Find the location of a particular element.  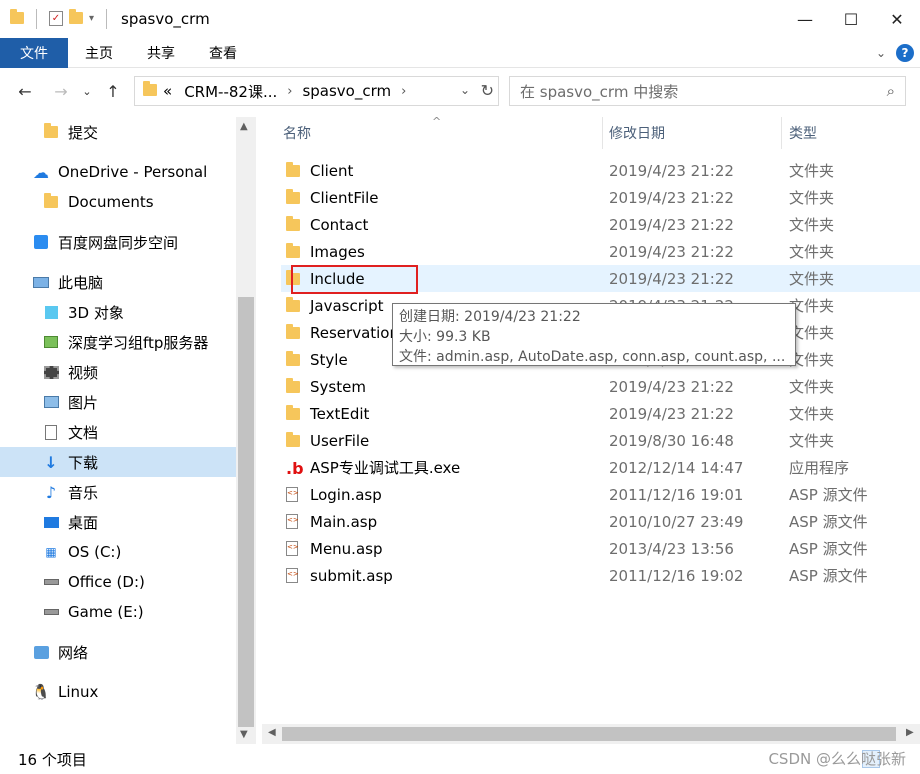

file-name: TextEdit is located at coordinates (340, 413).